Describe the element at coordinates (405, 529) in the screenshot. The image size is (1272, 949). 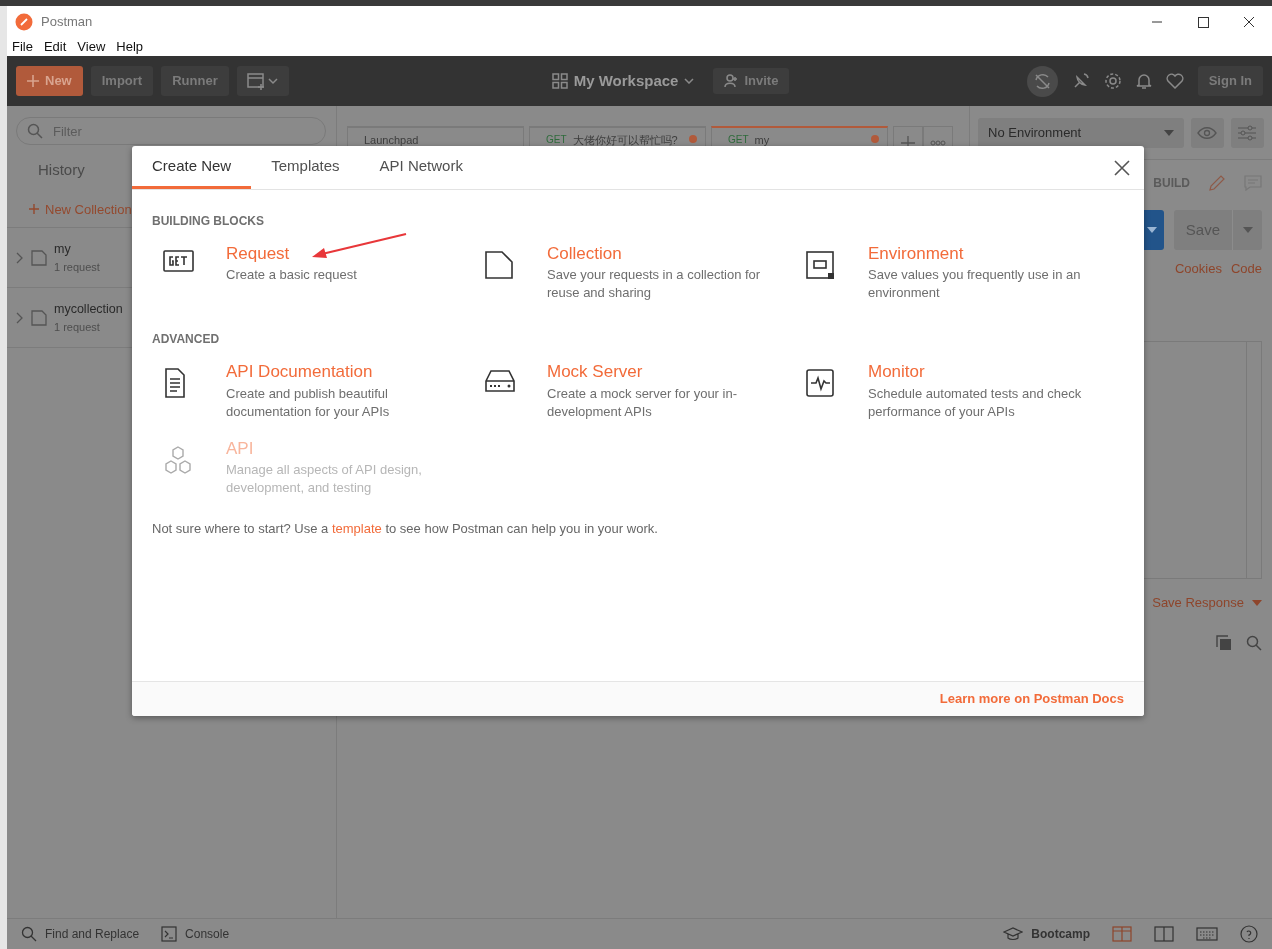
I see `help-text: Not sure where to start? Use a template to see how Postman can help you in your work.` at that location.